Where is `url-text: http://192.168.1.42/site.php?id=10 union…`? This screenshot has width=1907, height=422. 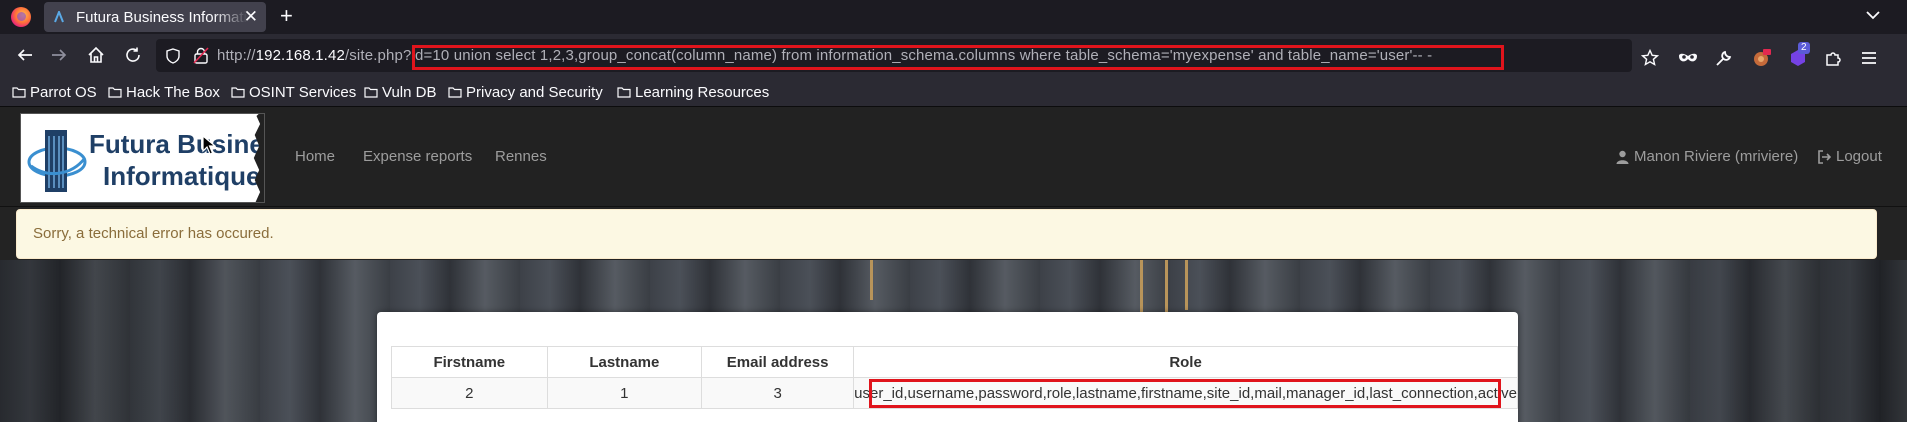 url-text: http://192.168.1.42/site.php?id=10 union… is located at coordinates (824, 55).